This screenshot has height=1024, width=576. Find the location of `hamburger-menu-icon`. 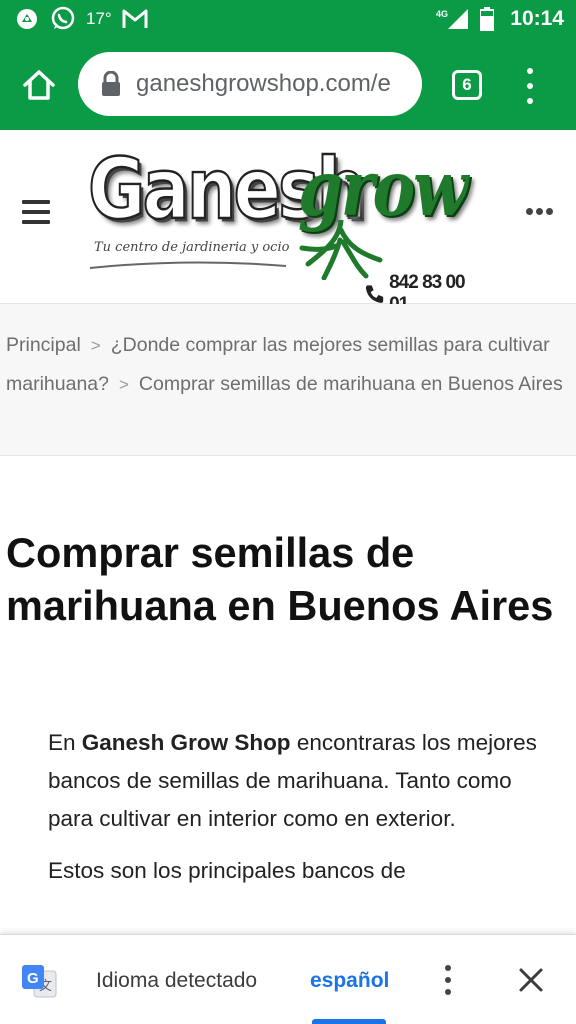

hamburger-menu-icon is located at coordinates (36, 212).